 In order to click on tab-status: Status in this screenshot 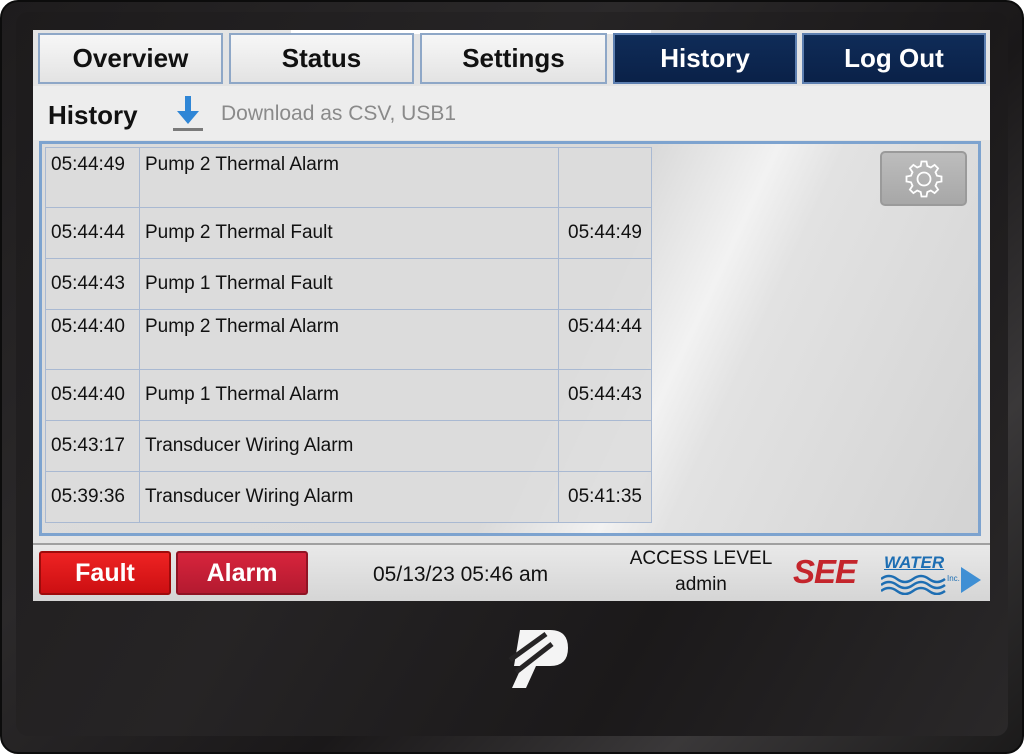, I will do `click(321, 58)`.